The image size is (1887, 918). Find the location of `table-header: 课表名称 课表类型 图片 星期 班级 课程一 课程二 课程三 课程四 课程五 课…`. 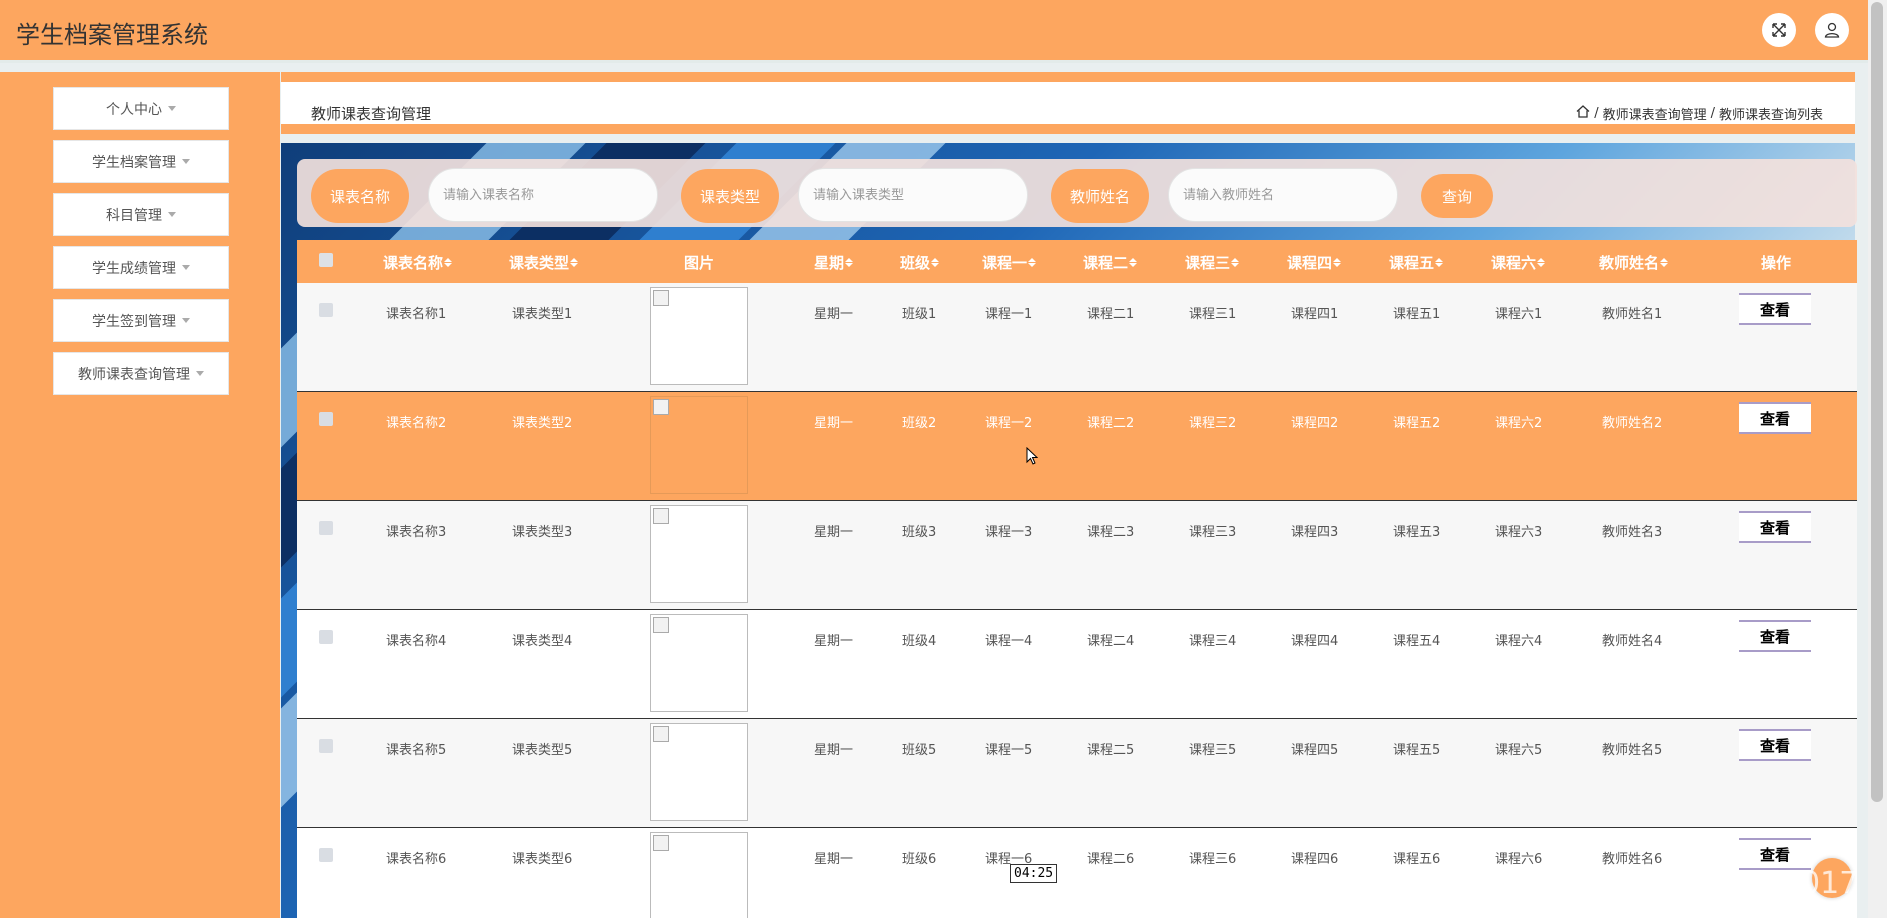

table-header: 课表名称 课表类型 图片 星期 班级 课程一 课程二 课程三 课程四 课程五 课… is located at coordinates (1077, 261).